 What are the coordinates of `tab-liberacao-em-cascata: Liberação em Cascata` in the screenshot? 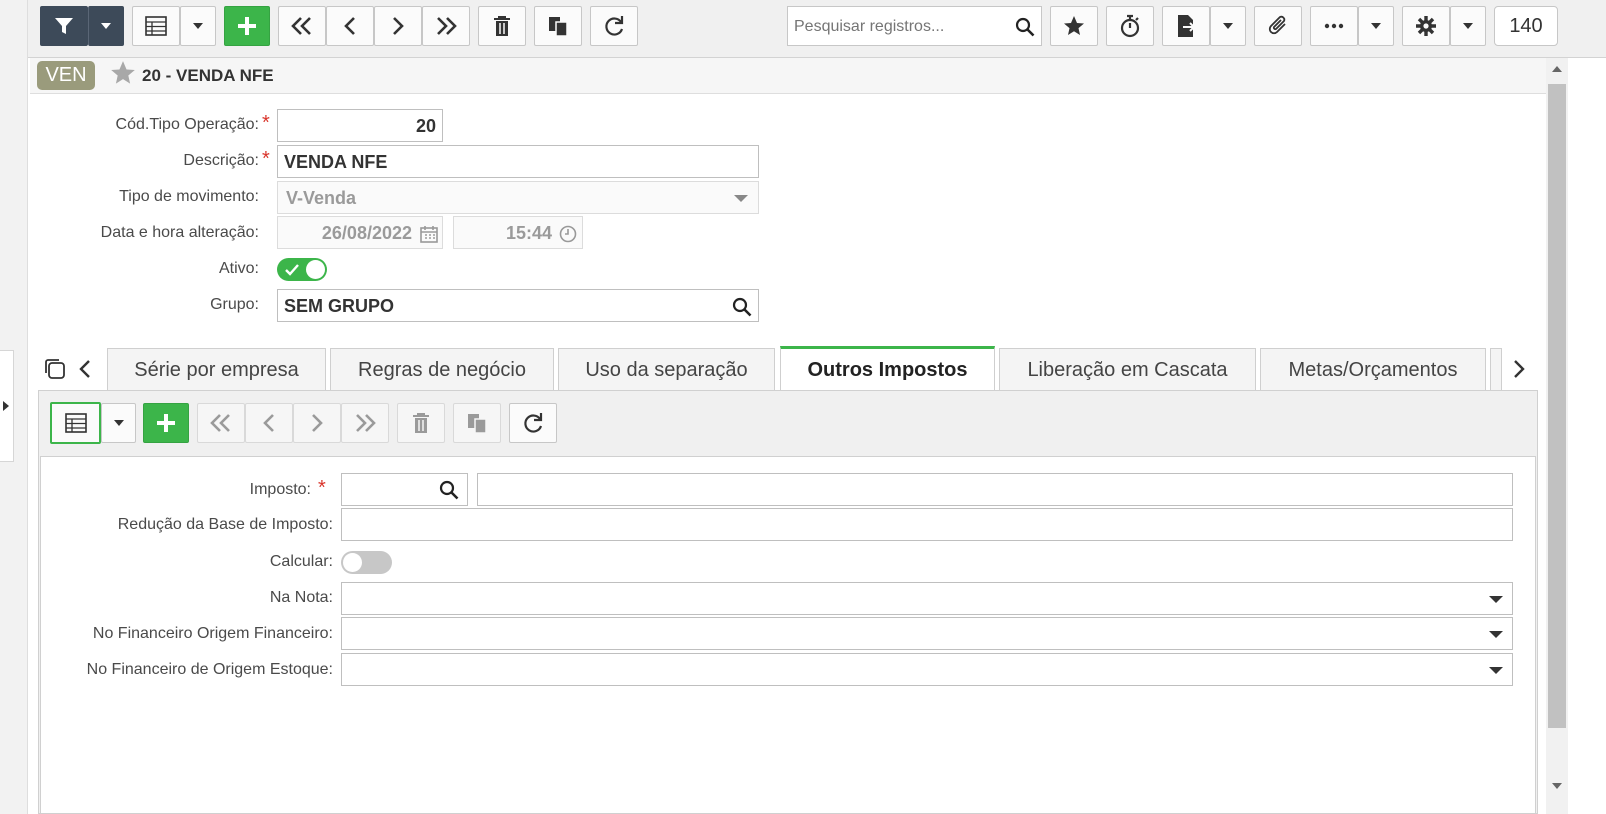 It's located at (1127, 370).